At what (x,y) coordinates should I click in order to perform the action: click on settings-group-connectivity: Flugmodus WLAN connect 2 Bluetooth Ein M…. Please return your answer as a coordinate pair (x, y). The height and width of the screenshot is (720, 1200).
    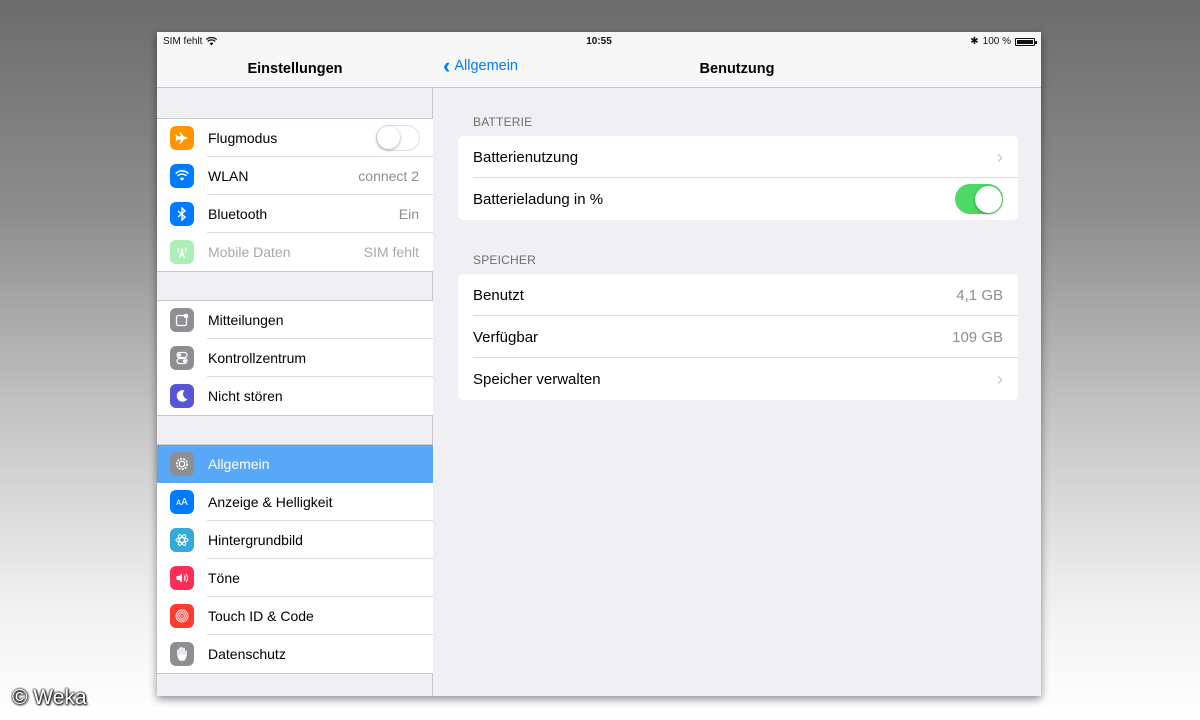
    Looking at the image, I should click on (295, 195).